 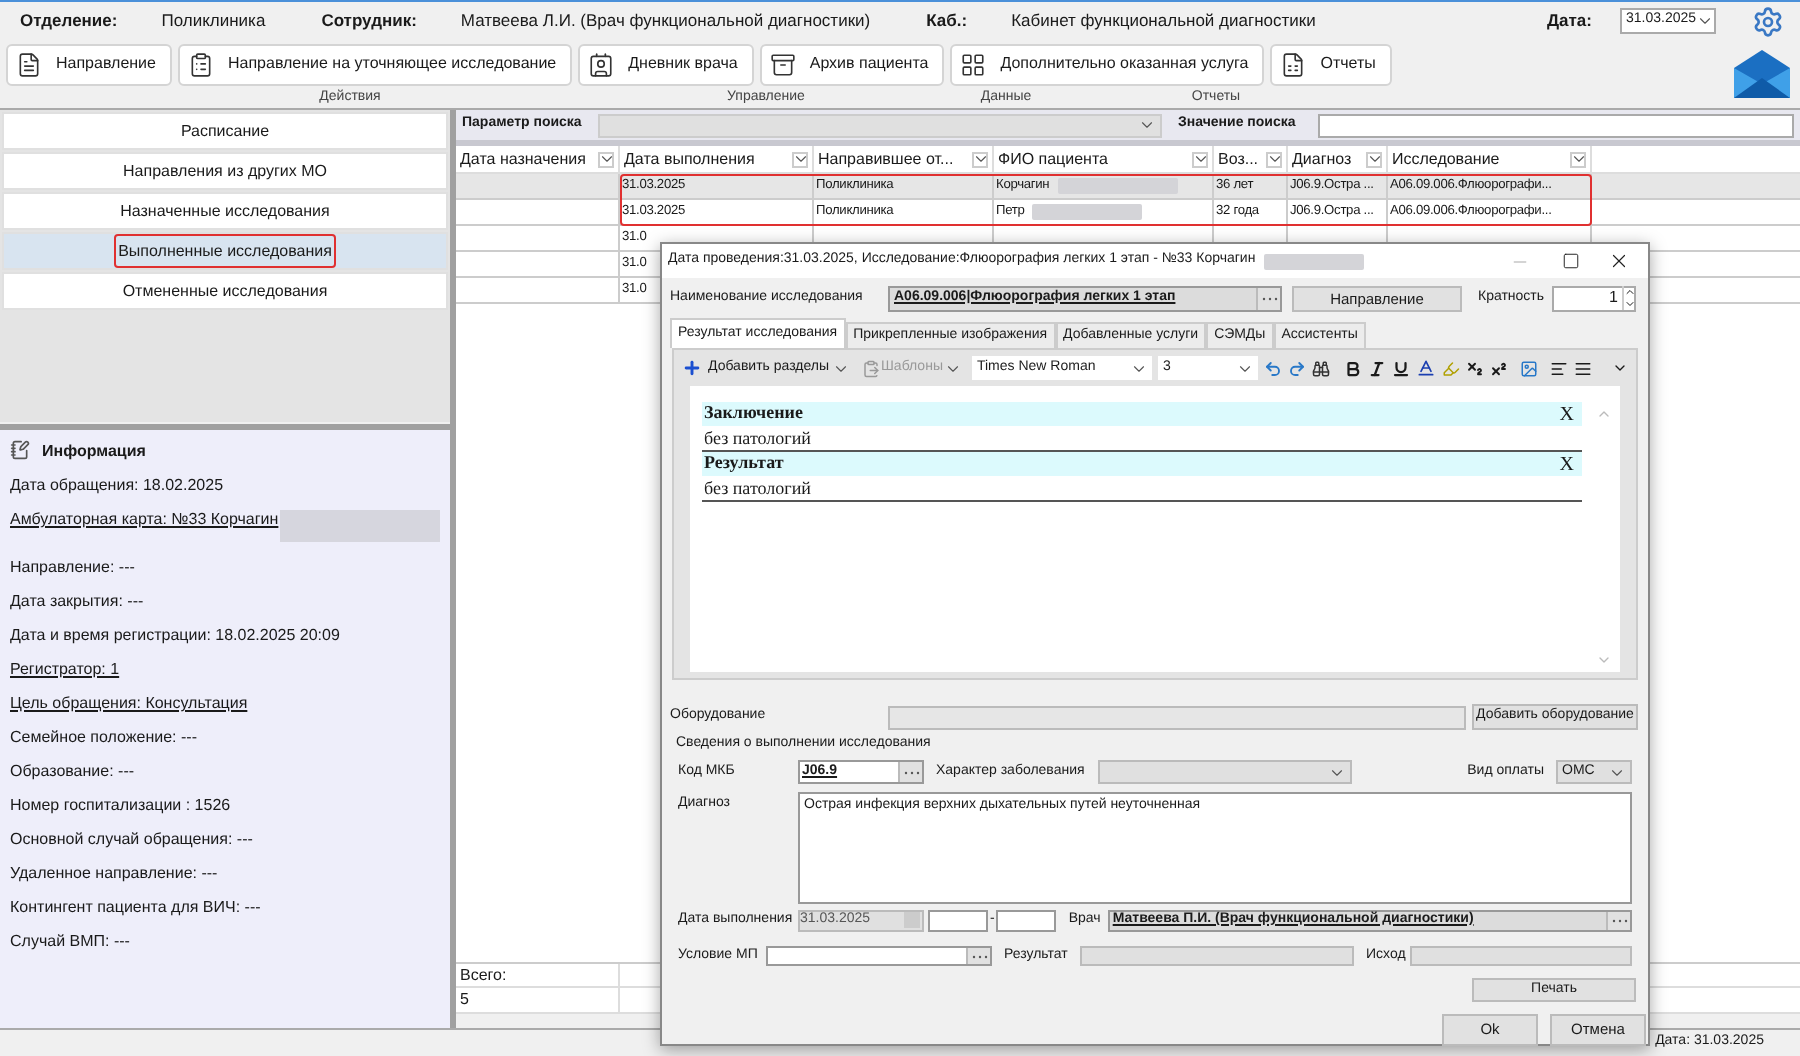 I want to click on info-text: Случай ВМП: ---, so click(x=70, y=941).